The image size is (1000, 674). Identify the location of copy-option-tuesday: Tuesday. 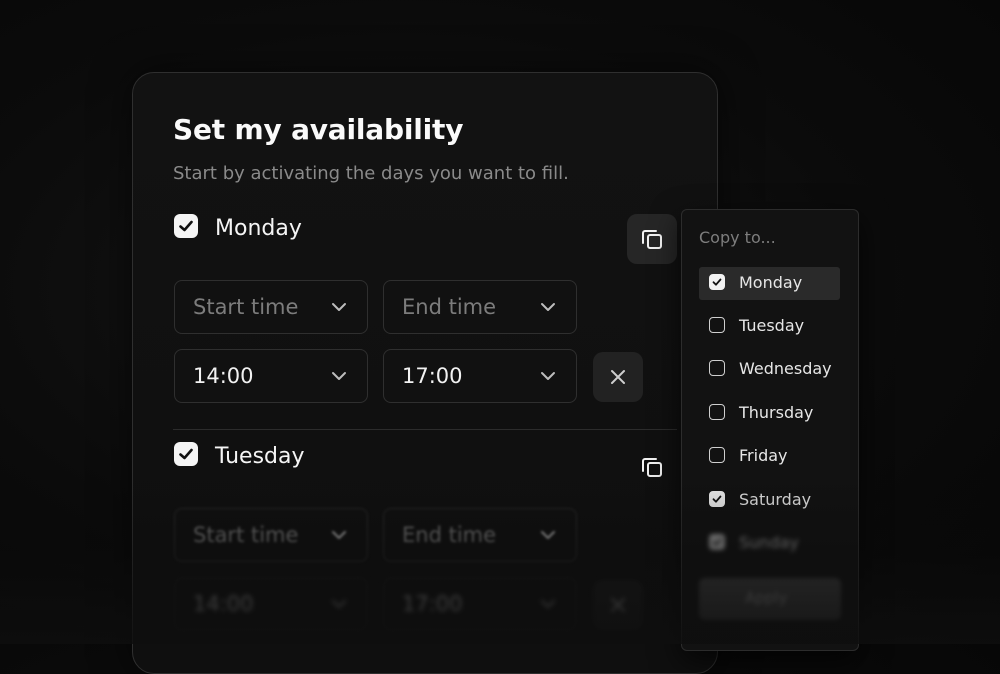
(769, 326).